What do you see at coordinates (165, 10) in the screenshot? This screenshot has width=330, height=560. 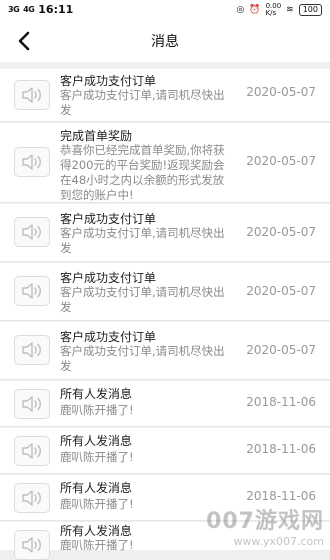 I see `status-bar: 3G 4G 16:11 ◎ ⏰ 0.00 K/s ≋ 100` at bounding box center [165, 10].